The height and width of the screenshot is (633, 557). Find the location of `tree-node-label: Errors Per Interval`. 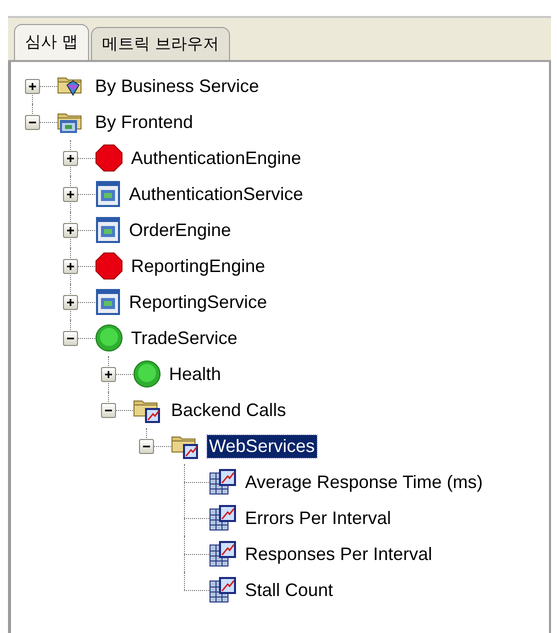

tree-node-label: Errors Per Interval is located at coordinates (318, 518).